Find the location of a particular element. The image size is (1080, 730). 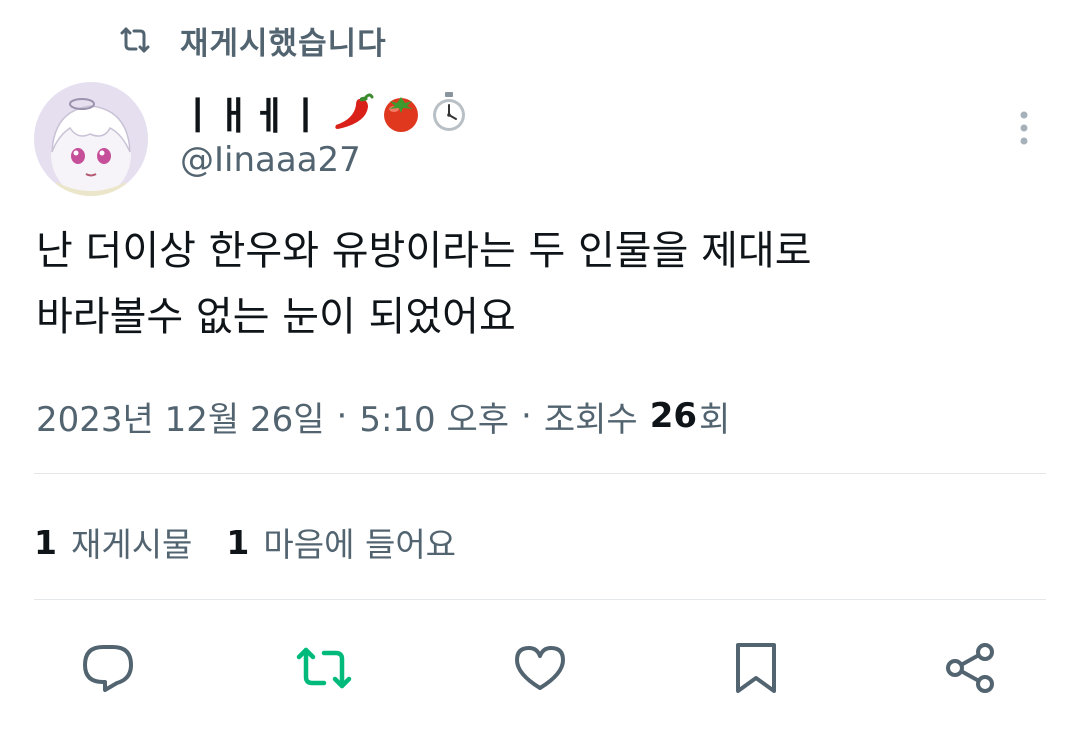

views-label: 조회수 is located at coordinates (590, 419).